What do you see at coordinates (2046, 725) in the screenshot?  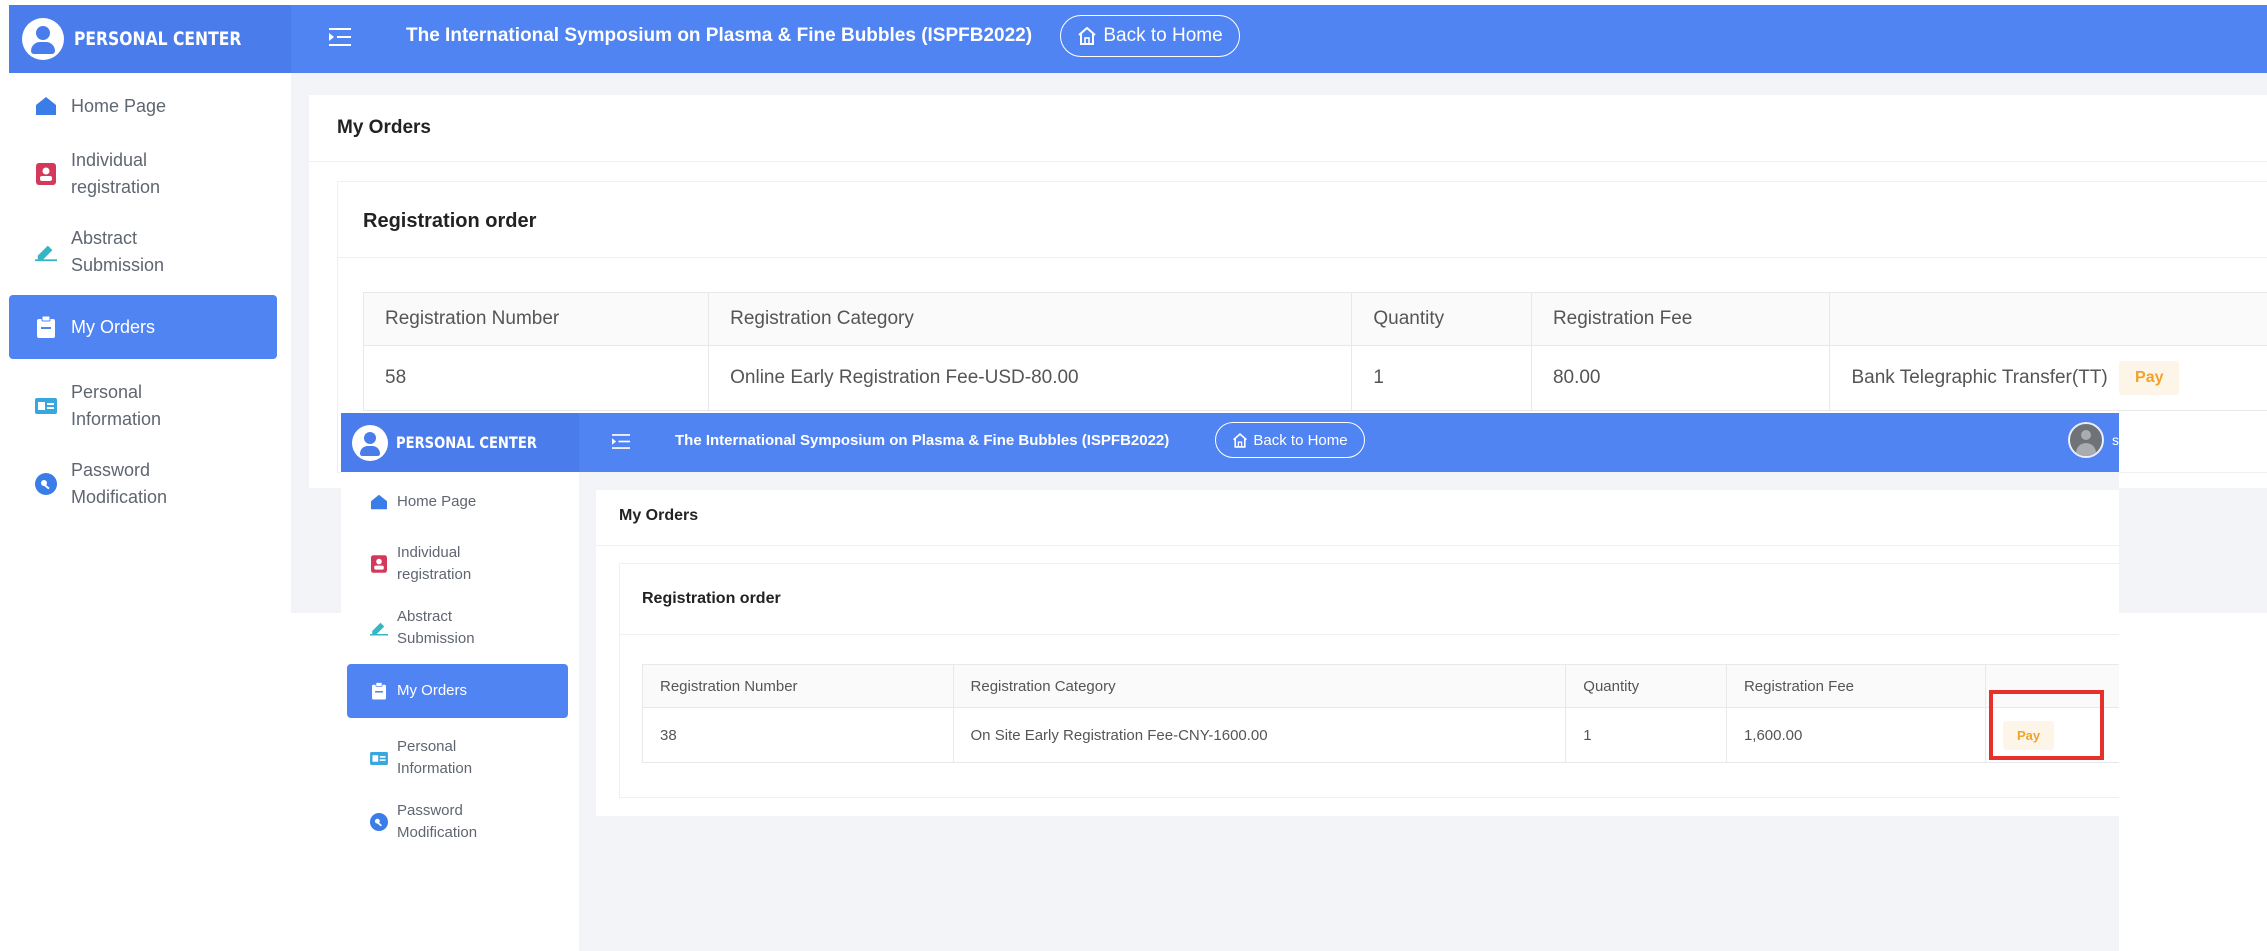 I see `pay-button-highlight-box` at bounding box center [2046, 725].